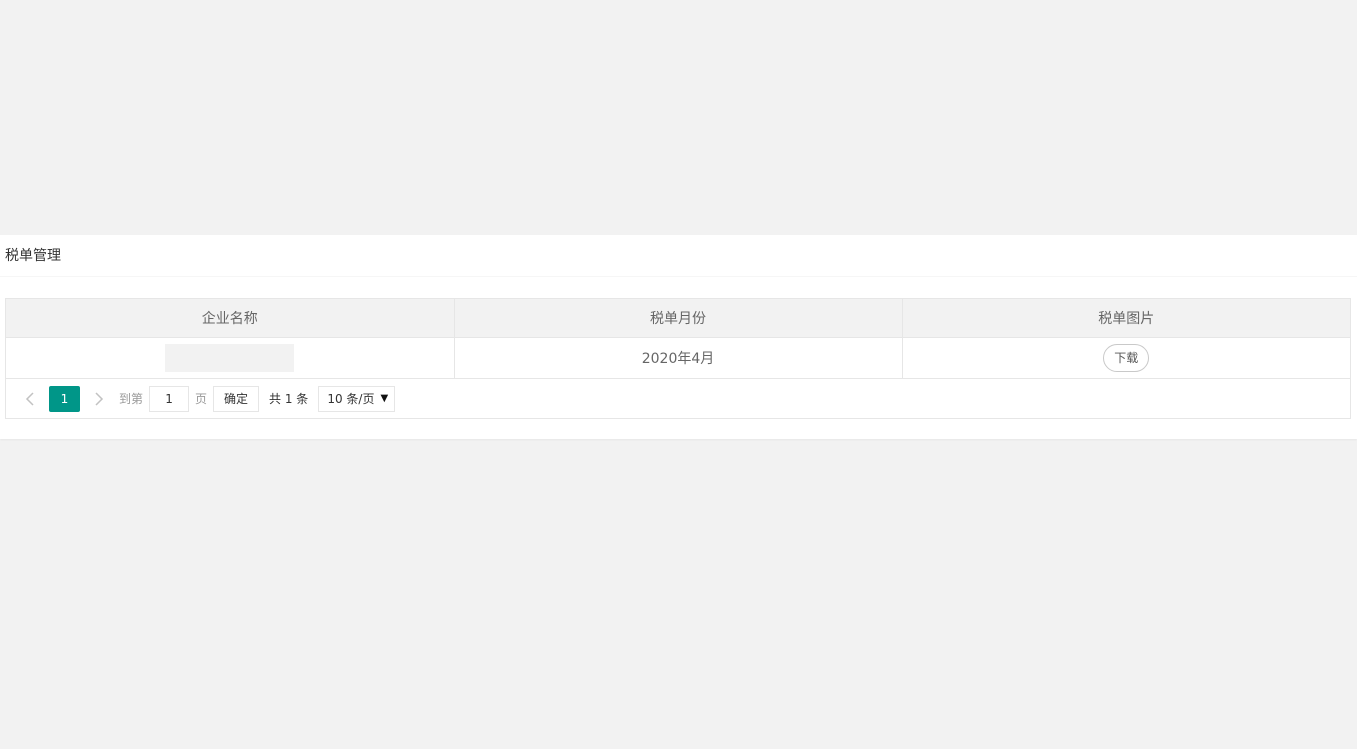 The image size is (1357, 749). What do you see at coordinates (236, 398) in the screenshot?
I see `confirm-jump-button: 确定` at bounding box center [236, 398].